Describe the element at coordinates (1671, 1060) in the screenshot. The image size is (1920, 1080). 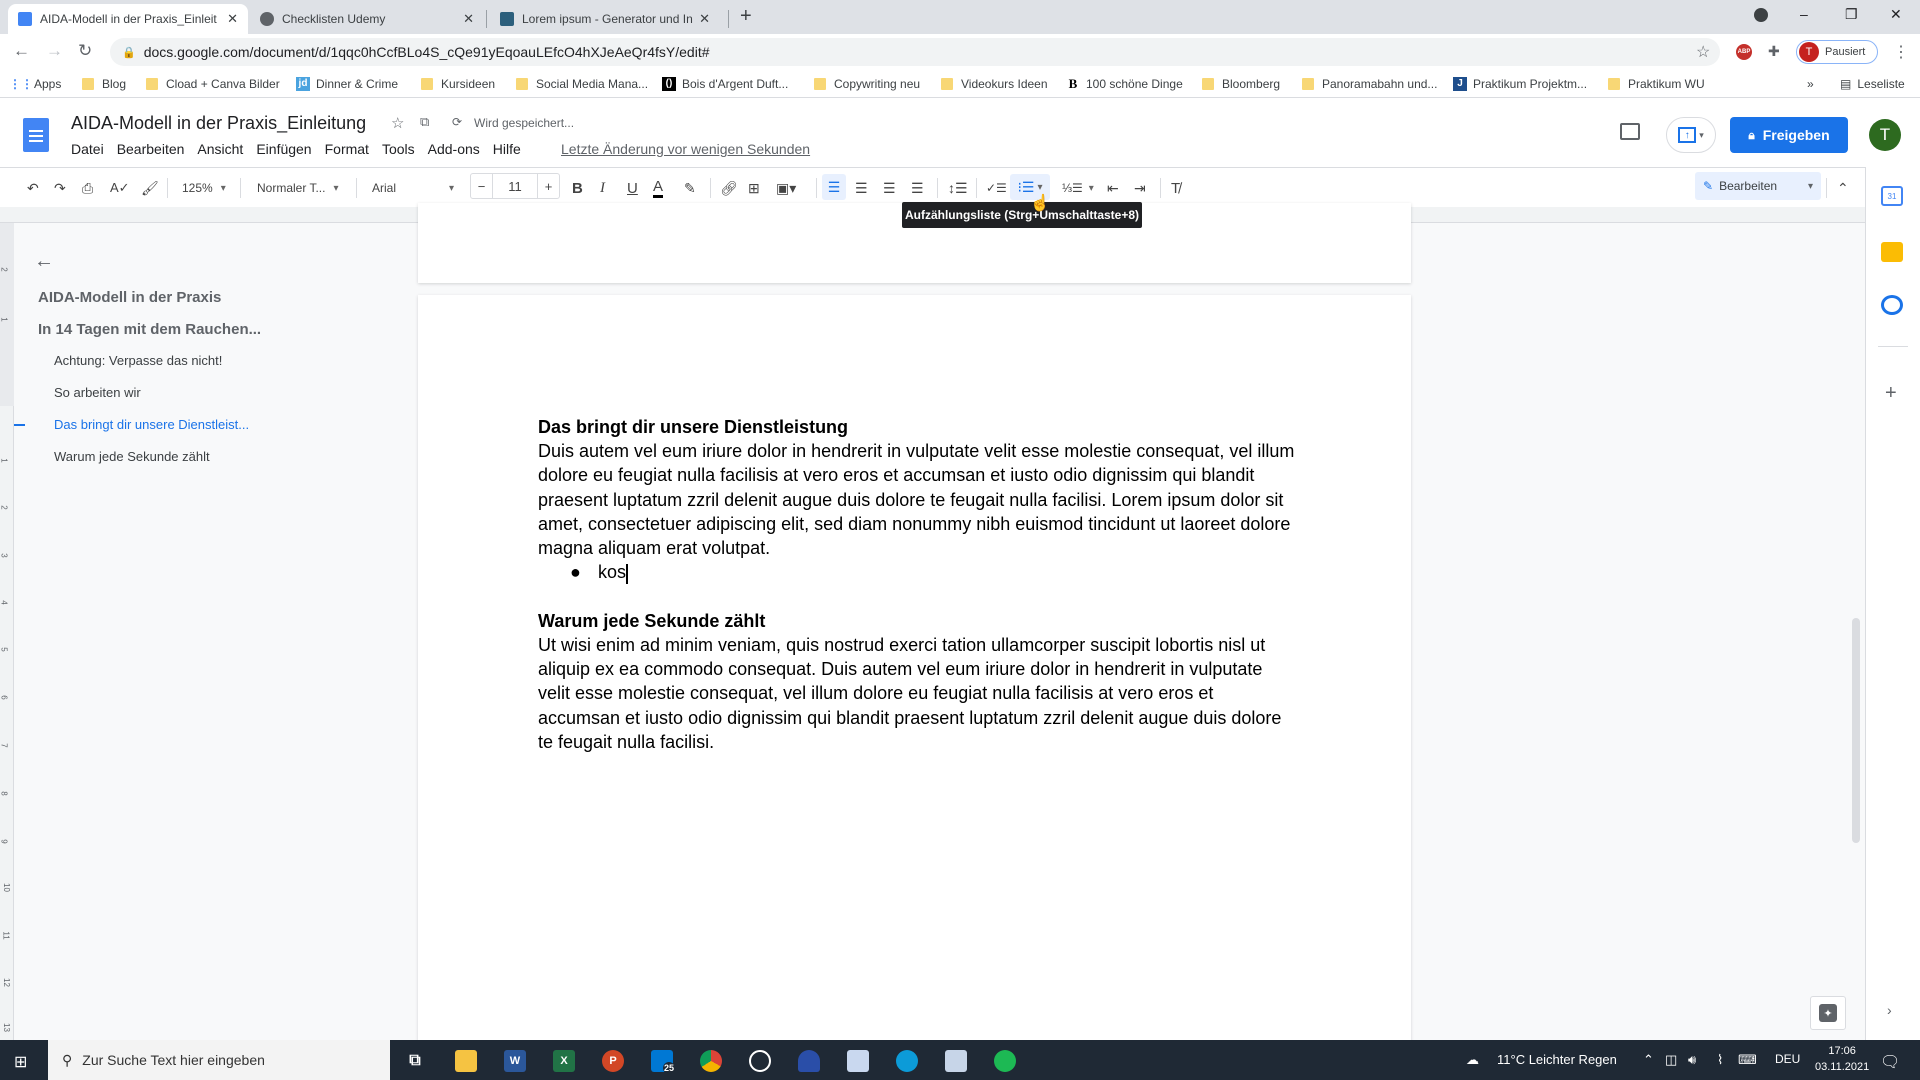
I see `camera-icon: ◫` at that location.